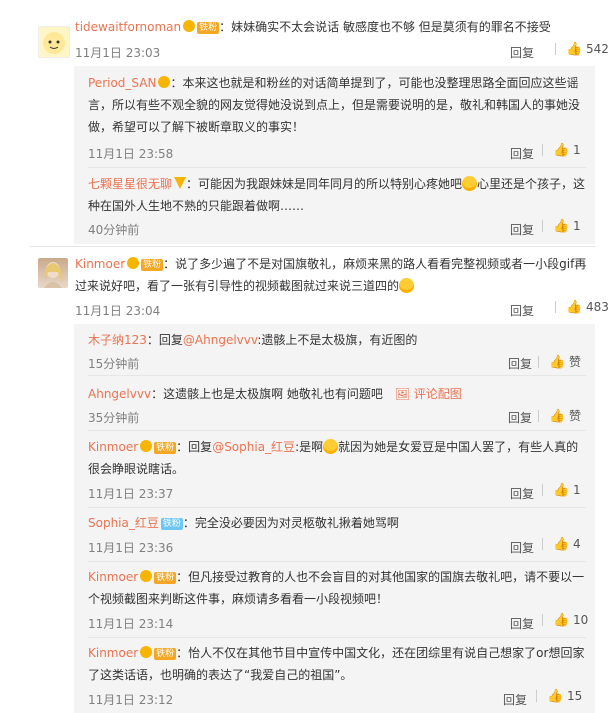 This screenshot has width=615, height=713. What do you see at coordinates (131, 700) in the screenshot?
I see `reply-time: 11月1日 23:12` at bounding box center [131, 700].